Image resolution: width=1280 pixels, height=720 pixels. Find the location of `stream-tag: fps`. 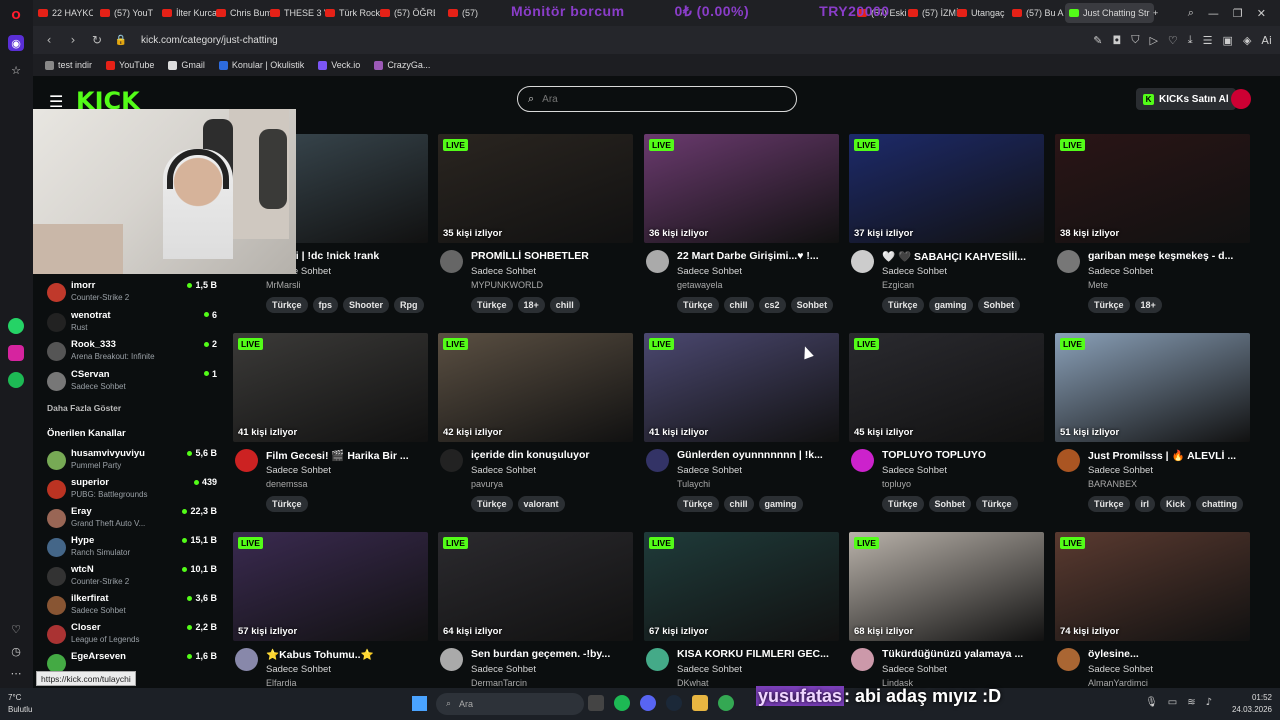

stream-tag: fps is located at coordinates (325, 305).